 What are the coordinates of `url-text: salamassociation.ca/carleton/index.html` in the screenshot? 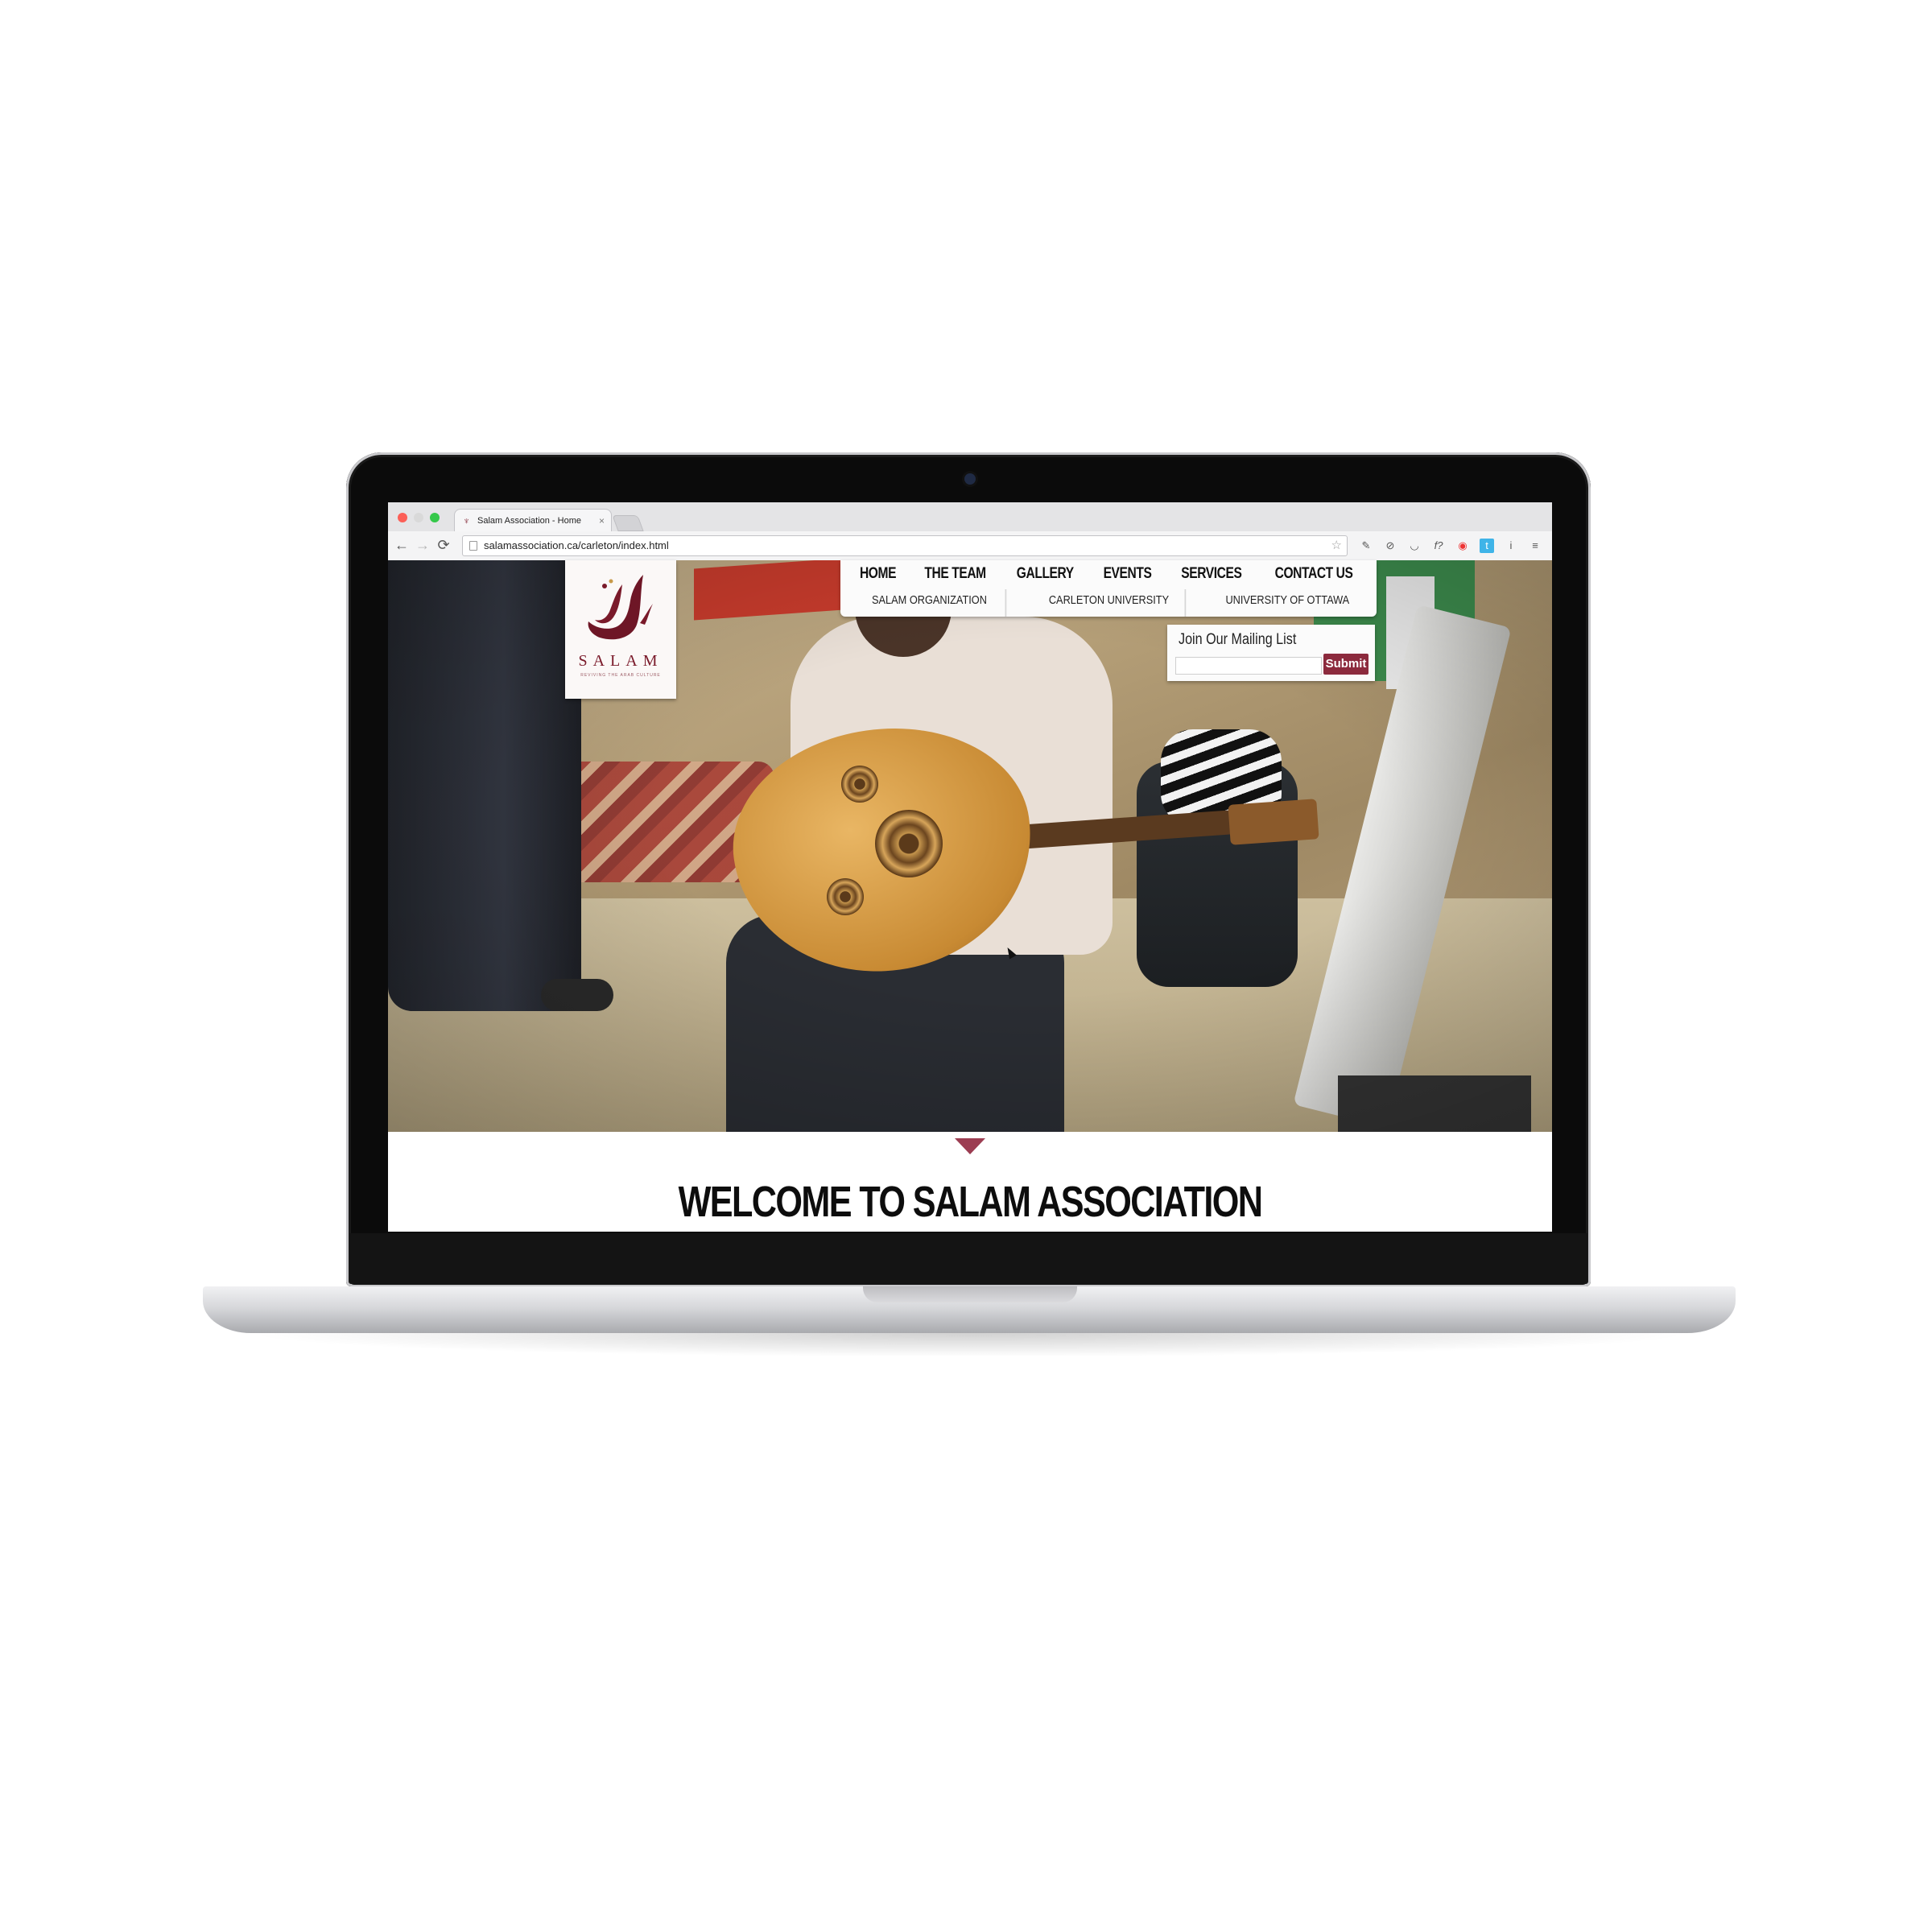 It's located at (576, 545).